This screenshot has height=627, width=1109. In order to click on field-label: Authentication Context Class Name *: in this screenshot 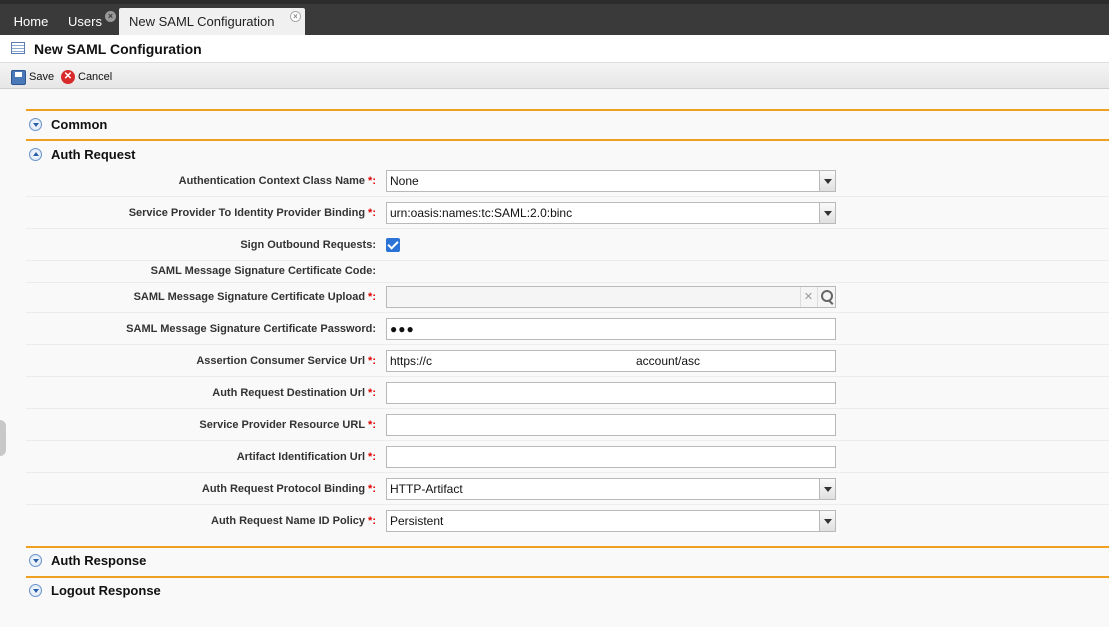, I will do `click(277, 181)`.